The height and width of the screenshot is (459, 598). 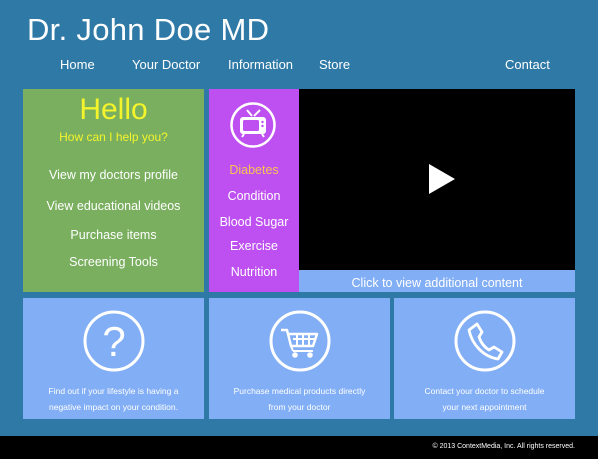 I want to click on link-doctor-profile: View my doctors profile, so click(x=113, y=175).